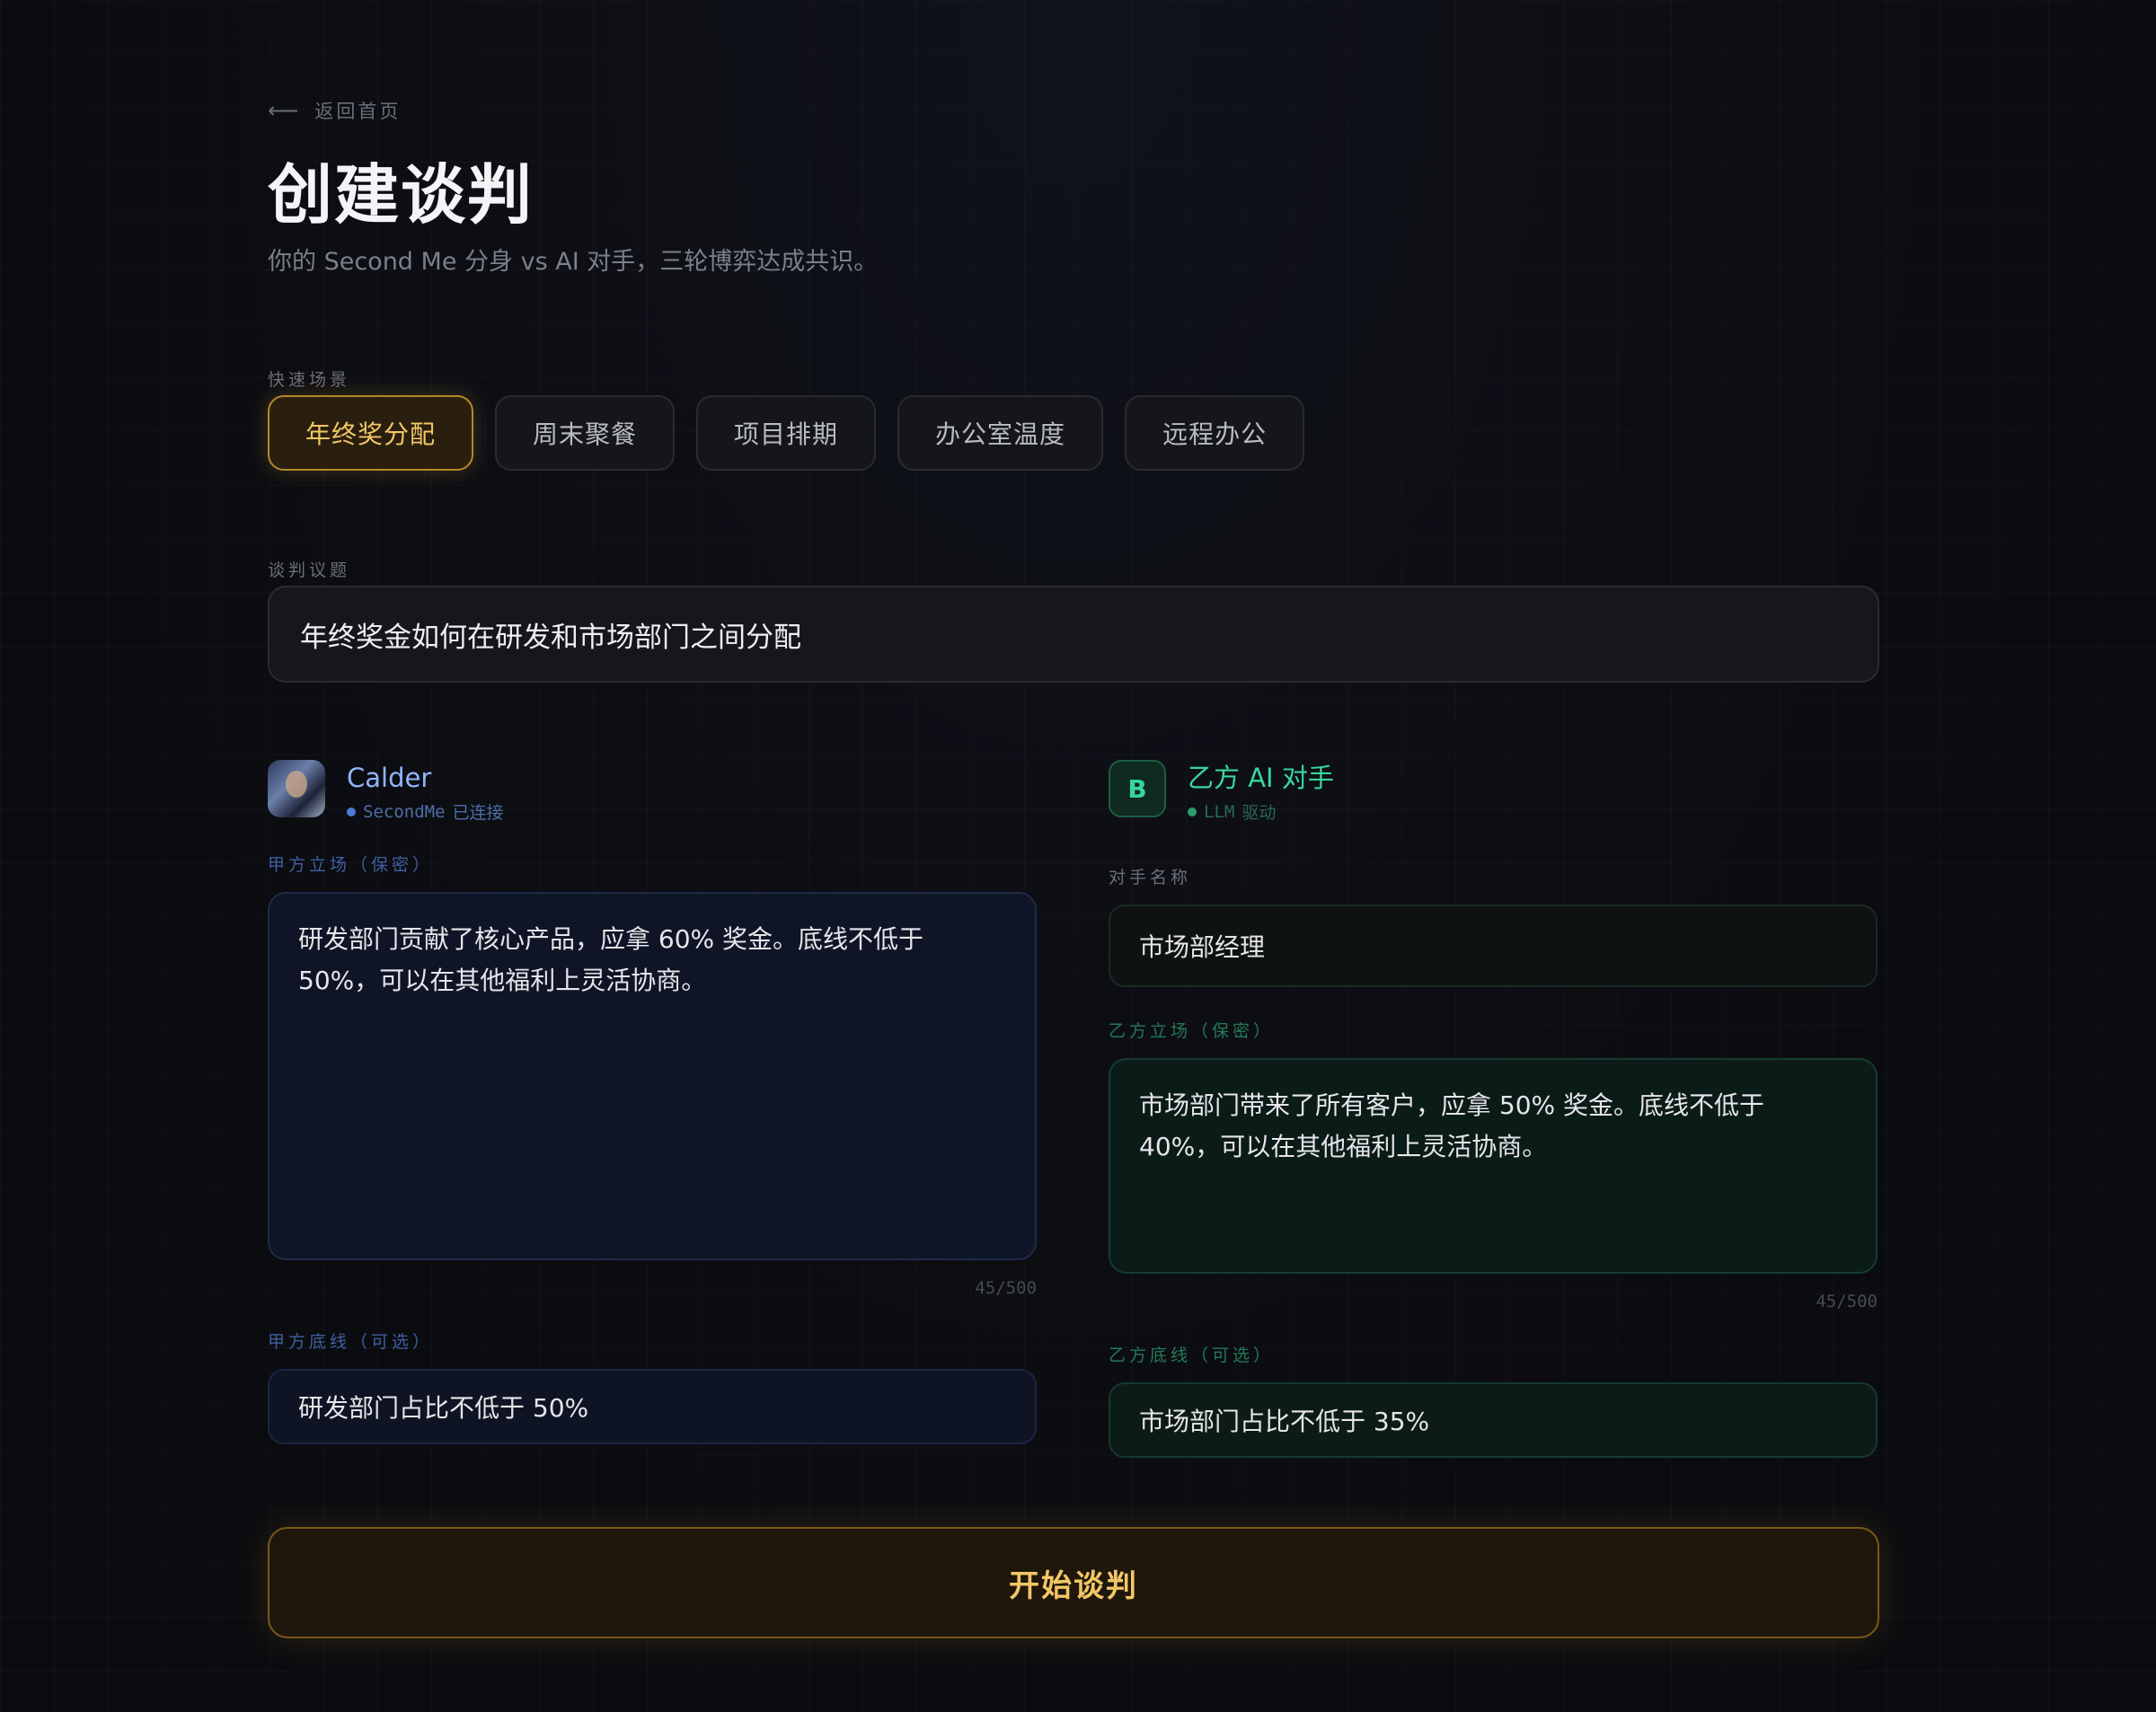 This screenshot has width=2156, height=1712. What do you see at coordinates (1001, 433) in the screenshot?
I see `scenario-chip-office-temperature: 办公室温度` at bounding box center [1001, 433].